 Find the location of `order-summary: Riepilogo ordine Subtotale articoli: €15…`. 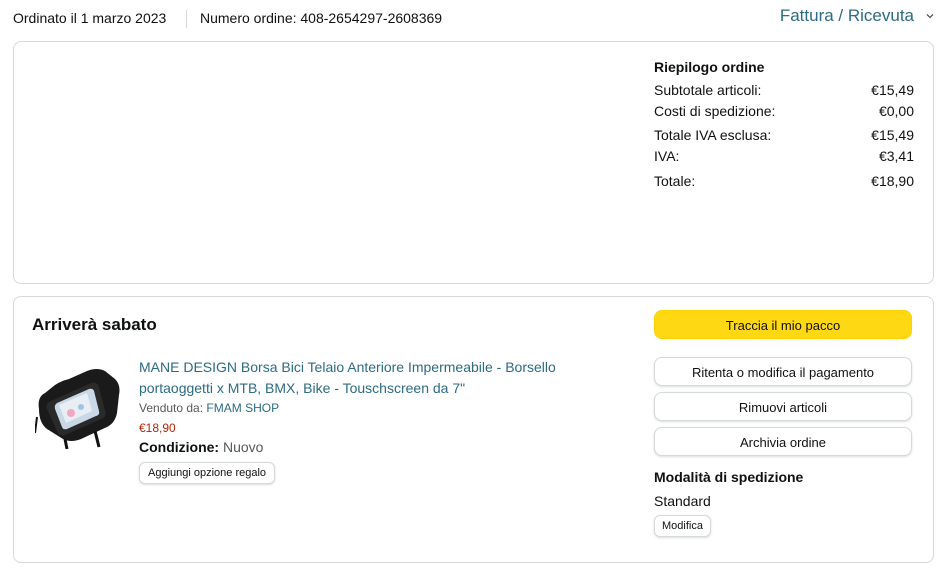

order-summary: Riepilogo ordine Subtotale articoli: €15… is located at coordinates (784, 125).